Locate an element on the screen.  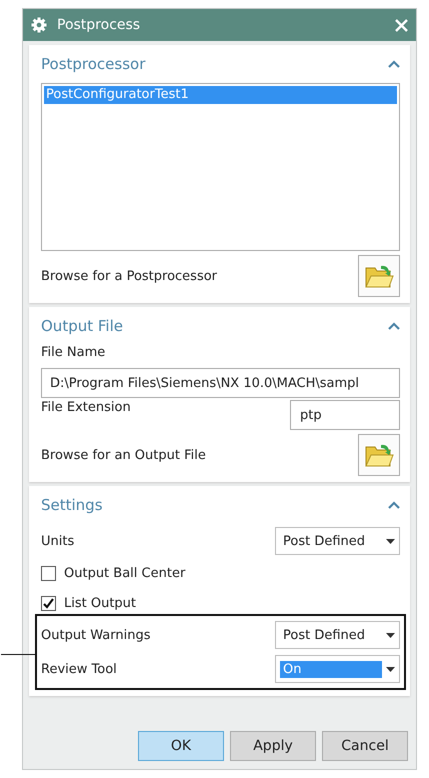
checkbox-label: Output Ball Center is located at coordinates (125, 573).